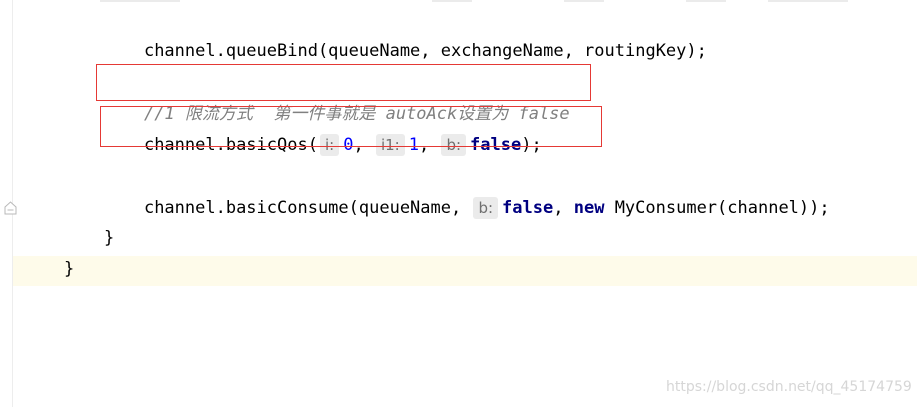 The image size is (917, 407). I want to click on current-line-highlight, so click(465, 271).